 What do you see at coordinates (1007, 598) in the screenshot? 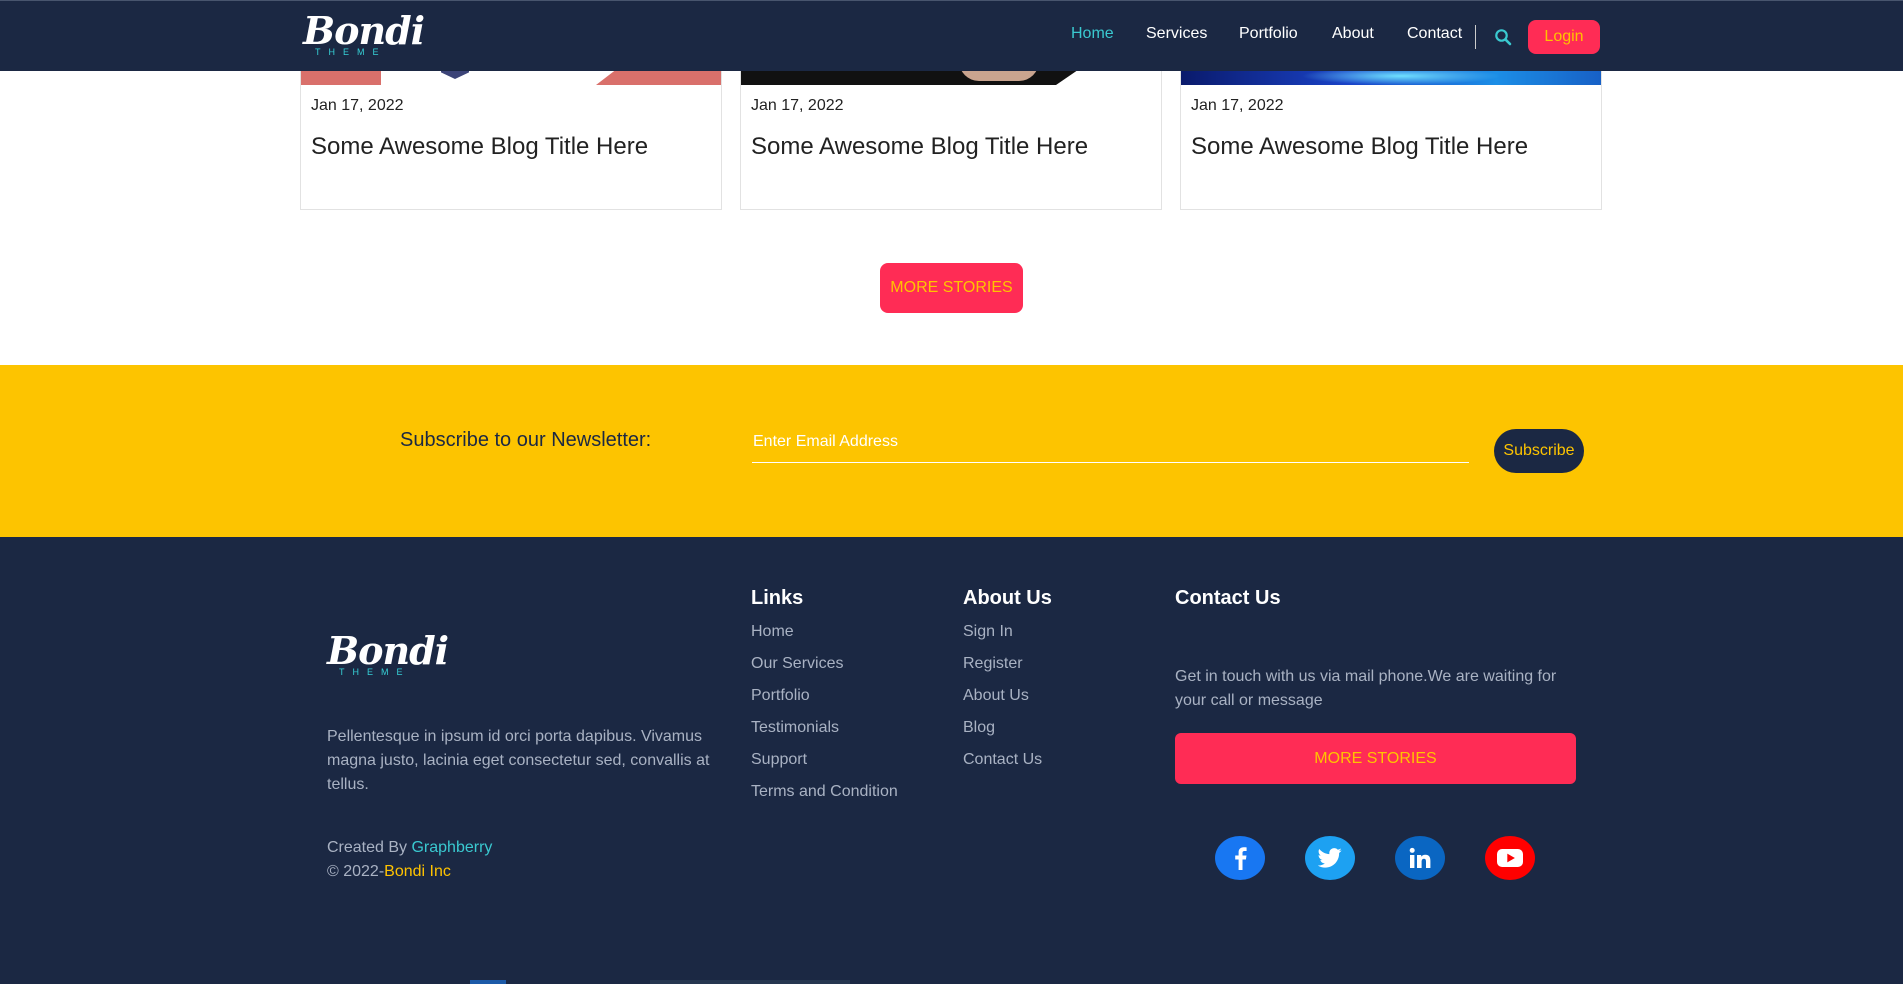
I see `about-heading: About Us` at bounding box center [1007, 598].